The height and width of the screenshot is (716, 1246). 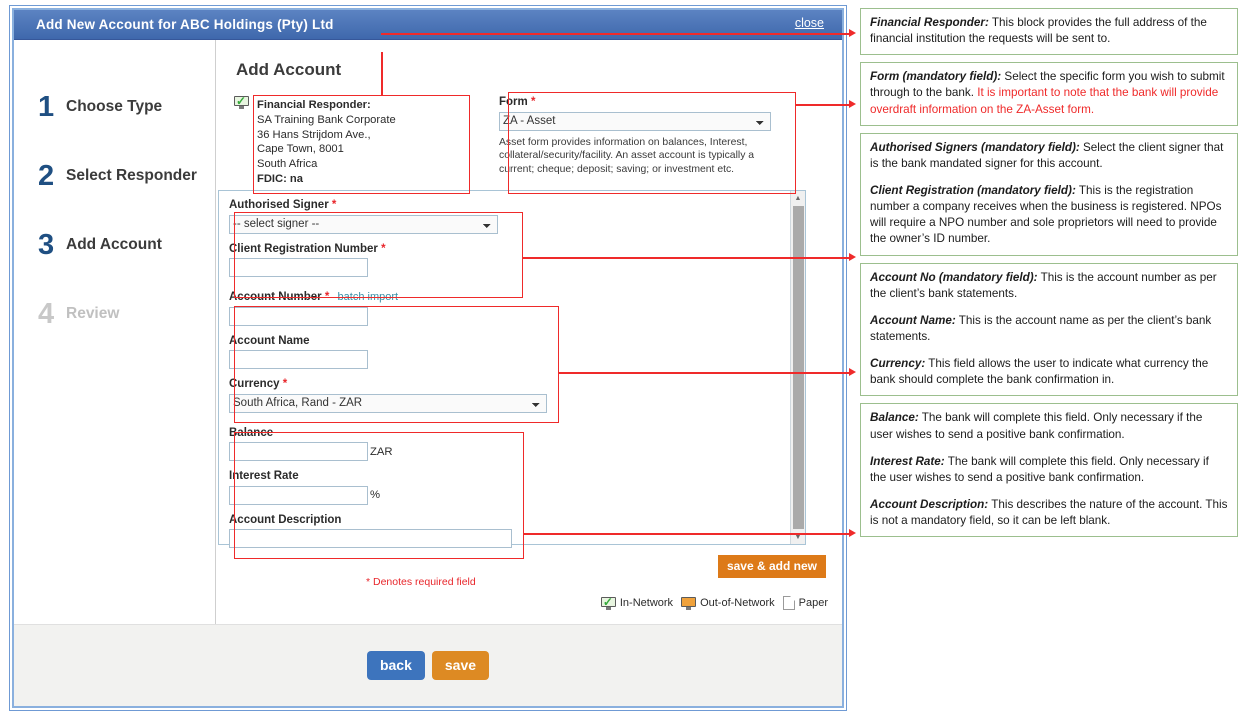 What do you see at coordinates (381, 451) in the screenshot?
I see `balance-currency-suffix: ZAR` at bounding box center [381, 451].